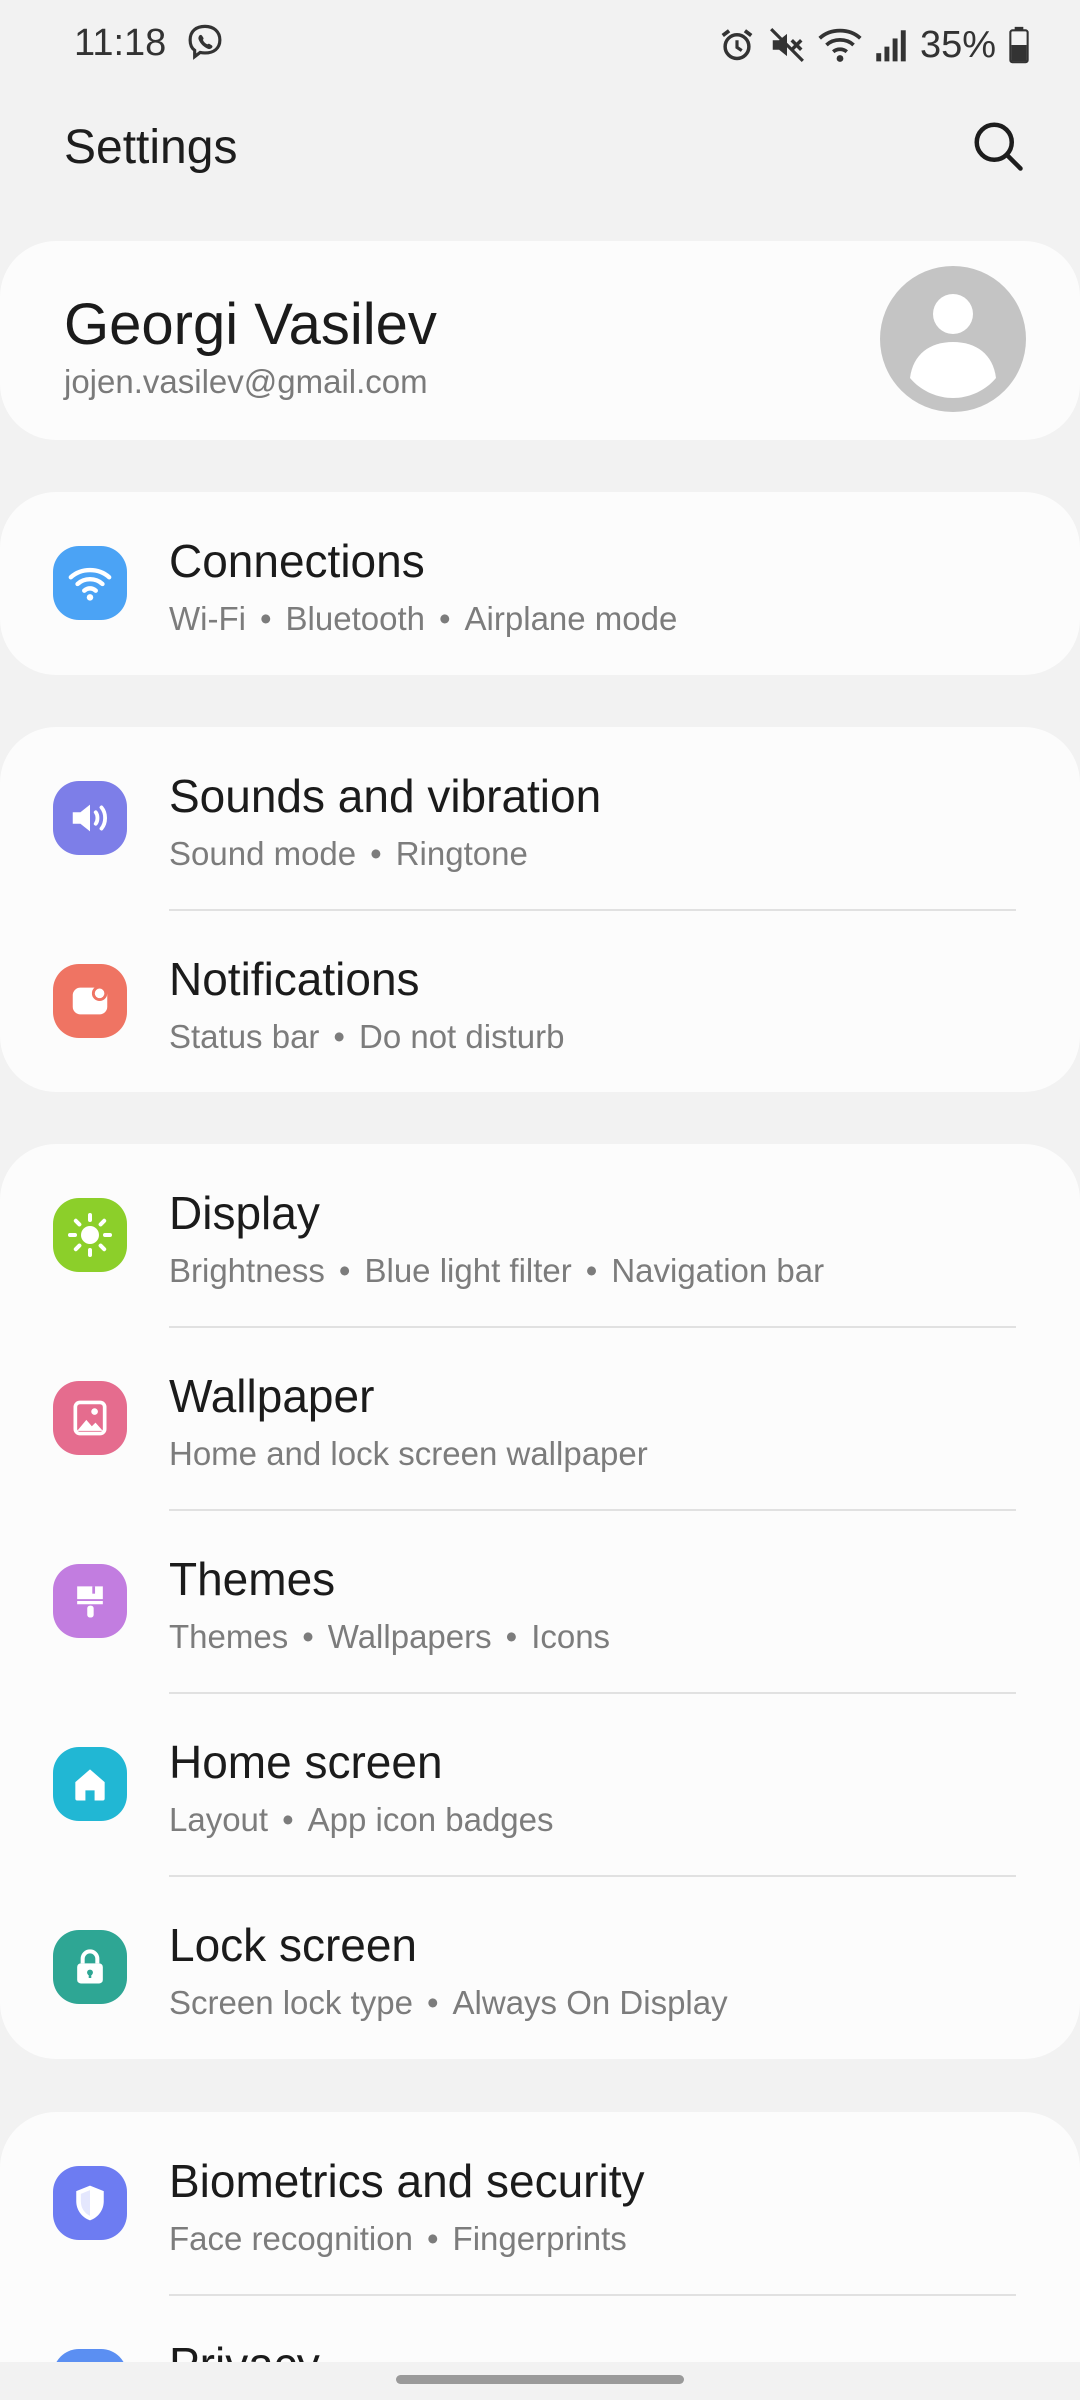 The height and width of the screenshot is (2400, 1080). I want to click on status-bar: 11:18 35%, so click(540, 45).